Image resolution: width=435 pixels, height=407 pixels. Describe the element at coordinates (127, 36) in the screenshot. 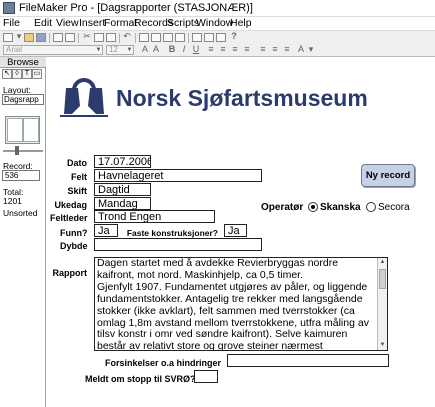

I see `undo-icon: ↶` at that location.